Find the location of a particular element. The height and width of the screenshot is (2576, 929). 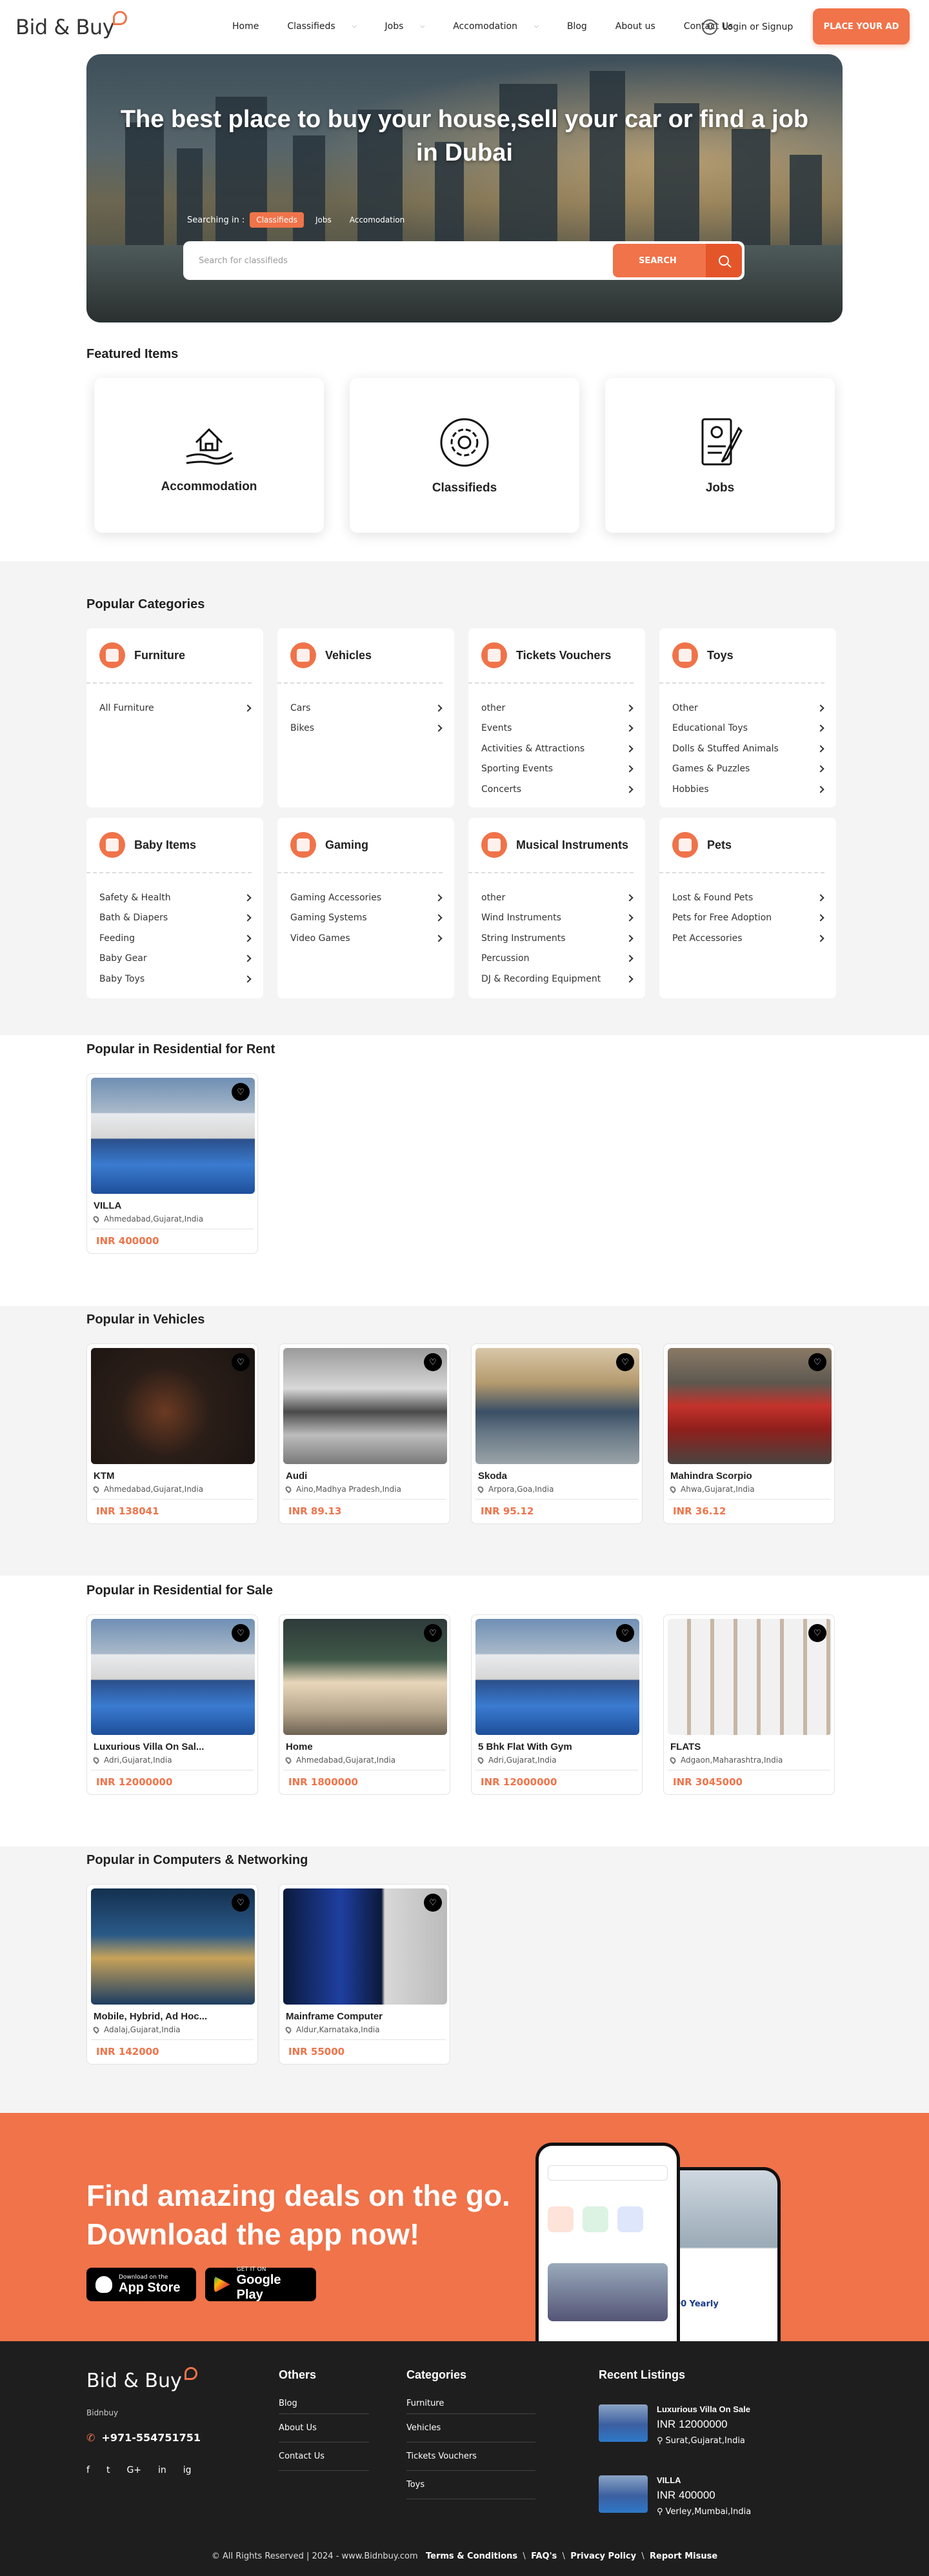

category-link: Sporting Events is located at coordinates (557, 769).